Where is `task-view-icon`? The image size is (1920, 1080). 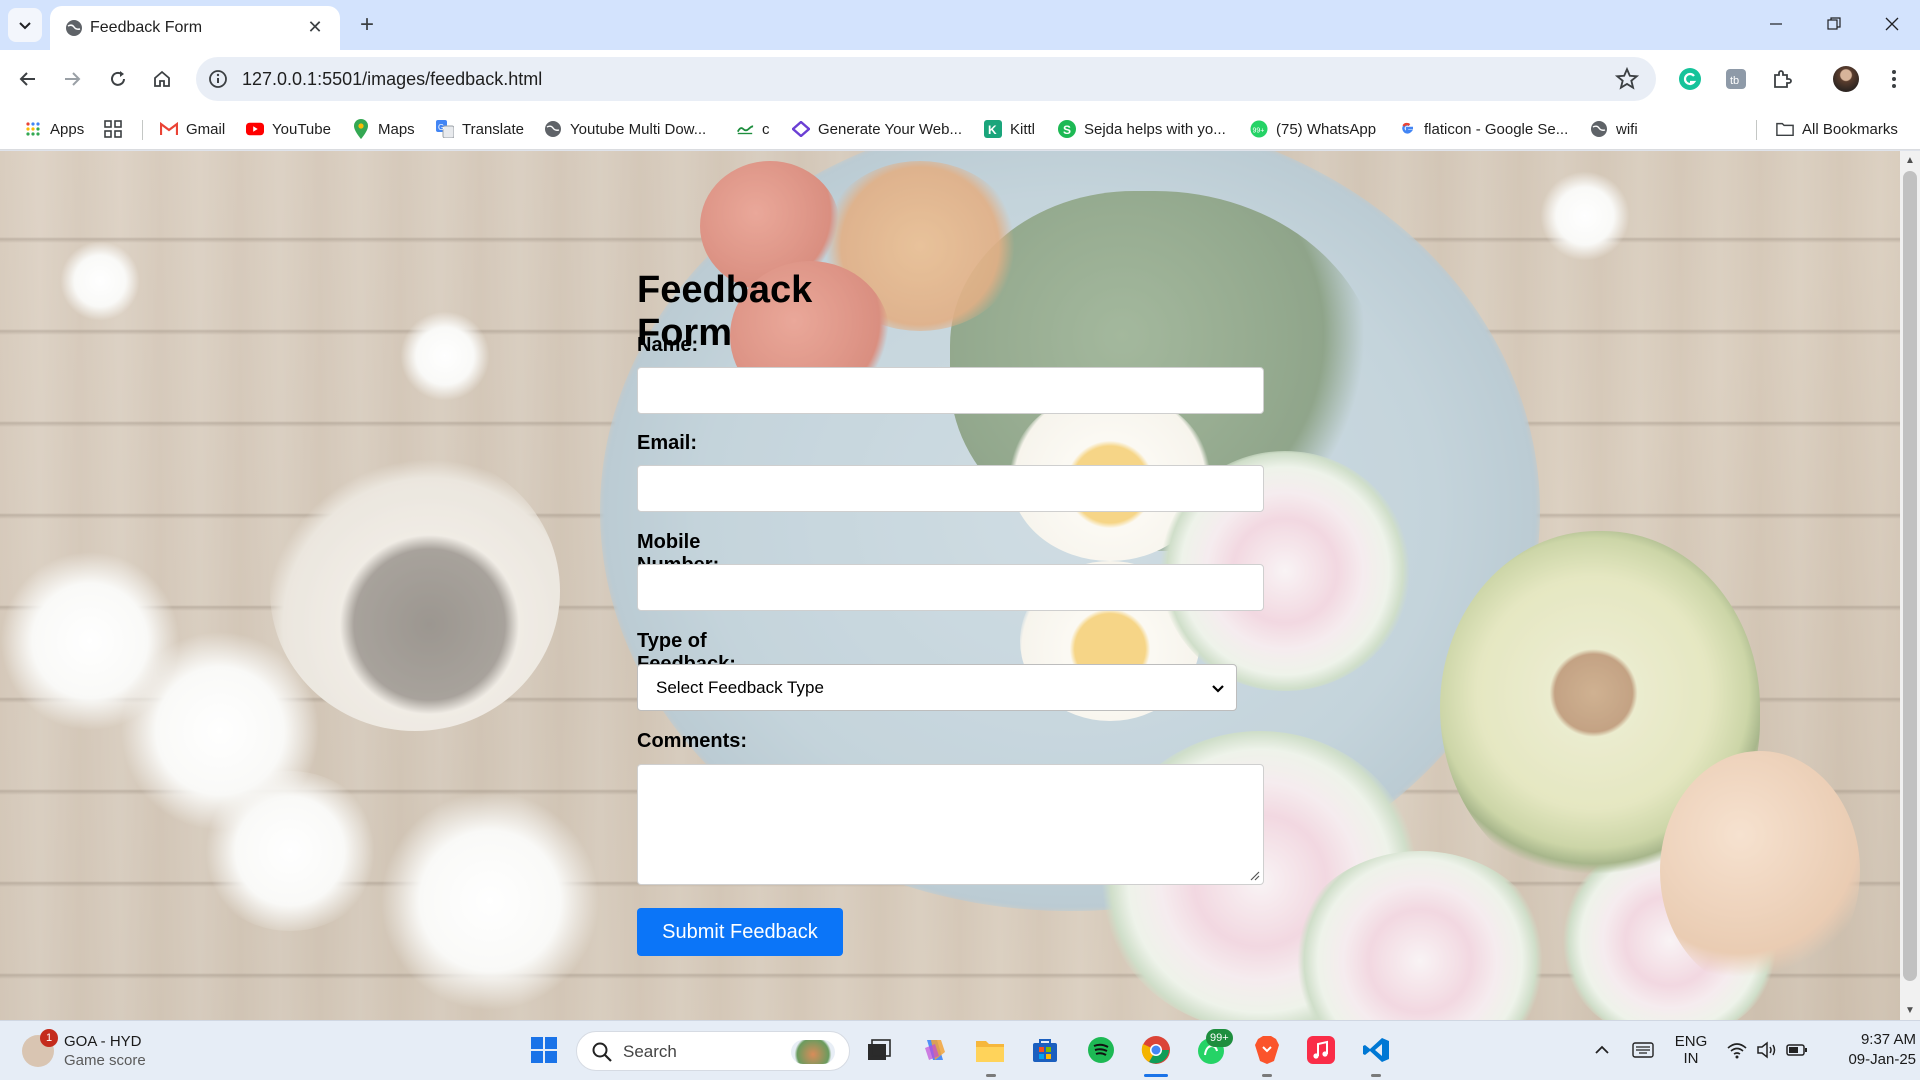 task-view-icon is located at coordinates (879, 1050).